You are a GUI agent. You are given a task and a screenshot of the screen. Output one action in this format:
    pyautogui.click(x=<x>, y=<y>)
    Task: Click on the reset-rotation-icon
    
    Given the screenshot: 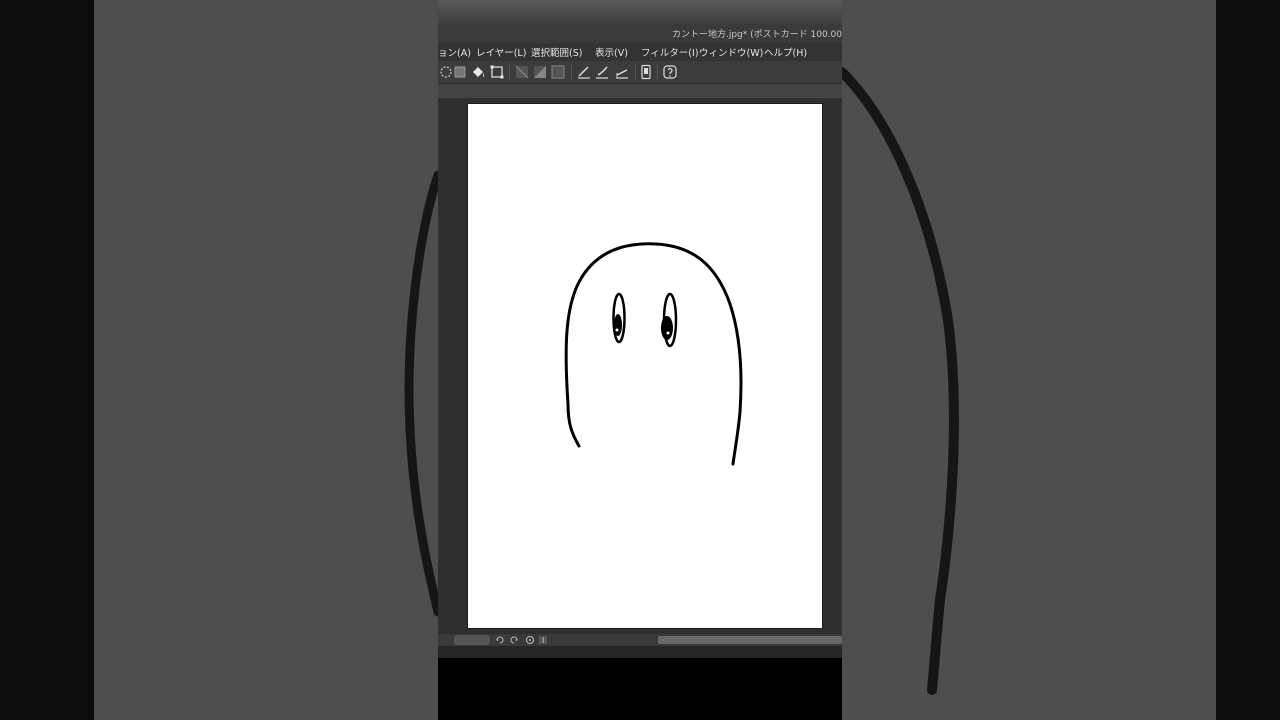 What is the action you would take?
    pyautogui.click(x=530, y=640)
    